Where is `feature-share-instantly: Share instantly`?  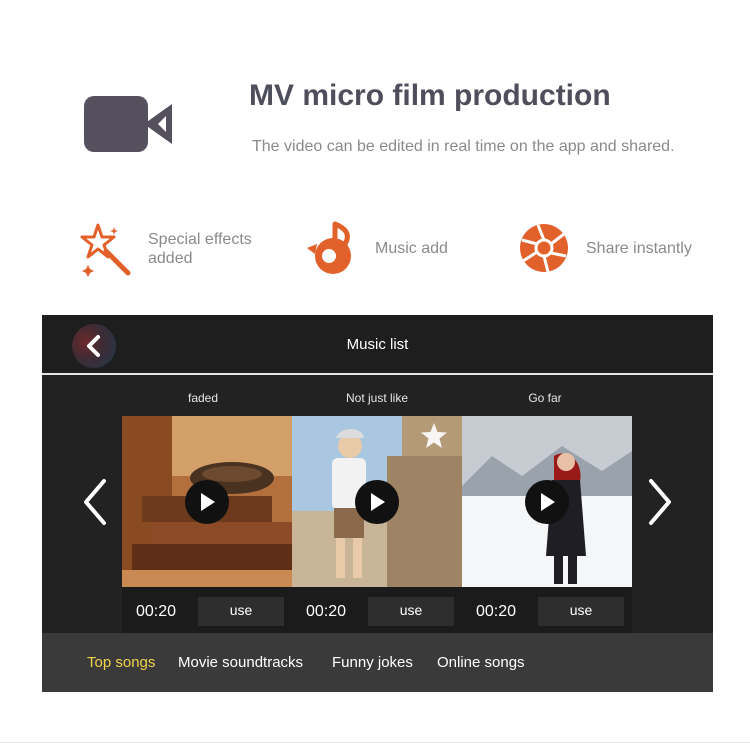 feature-share-instantly: Share instantly is located at coordinates (604, 248).